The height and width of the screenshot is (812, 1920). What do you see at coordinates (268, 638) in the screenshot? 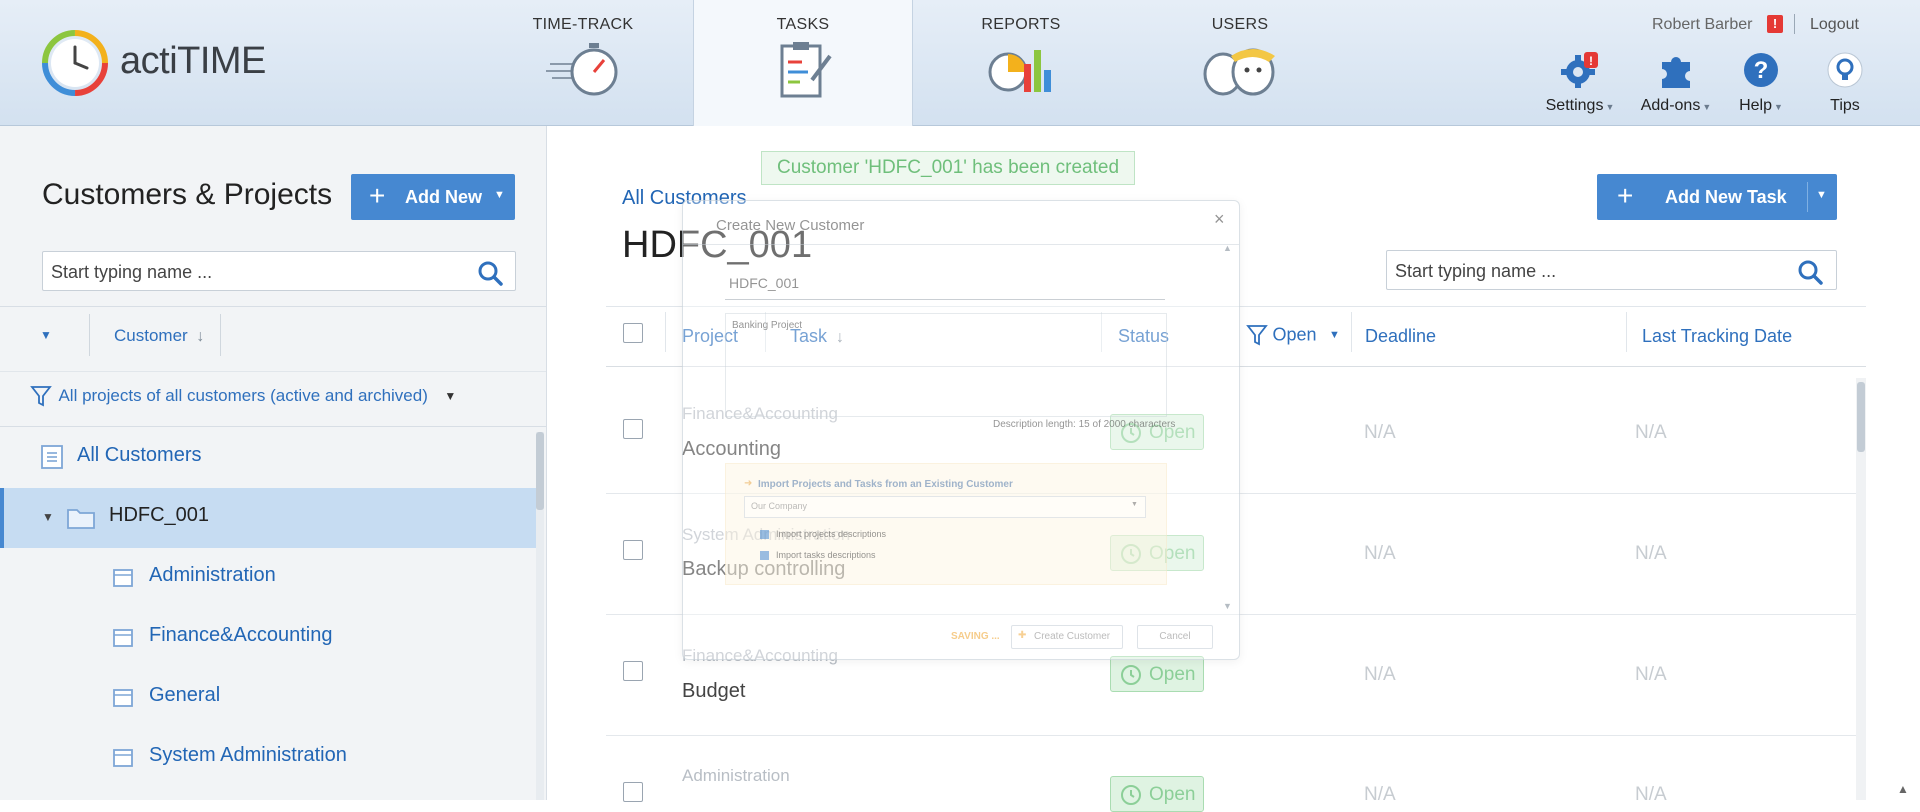
I see `tree-item-project: Finance&Accounting` at bounding box center [268, 638].